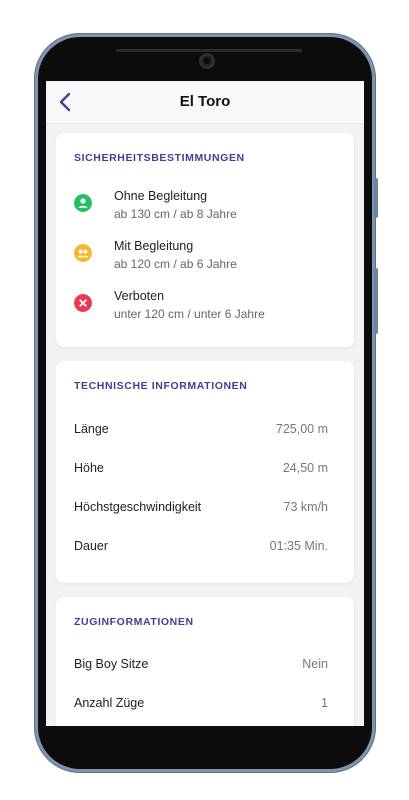 The height and width of the screenshot is (800, 409). Describe the element at coordinates (161, 386) in the screenshot. I see `technical-card-title: TECHNISCHE INFORMATIONEN` at that location.